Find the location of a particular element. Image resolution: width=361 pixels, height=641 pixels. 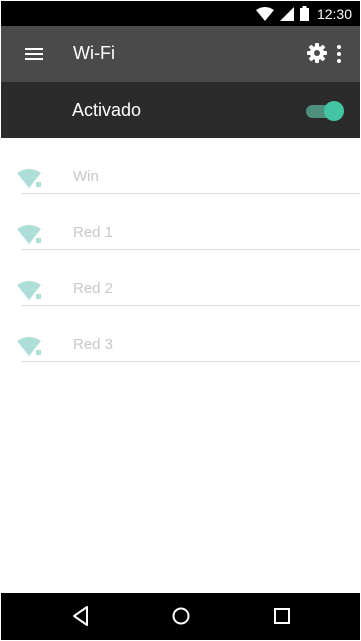

wifi-signal-icon is located at coordinates (264, 13).